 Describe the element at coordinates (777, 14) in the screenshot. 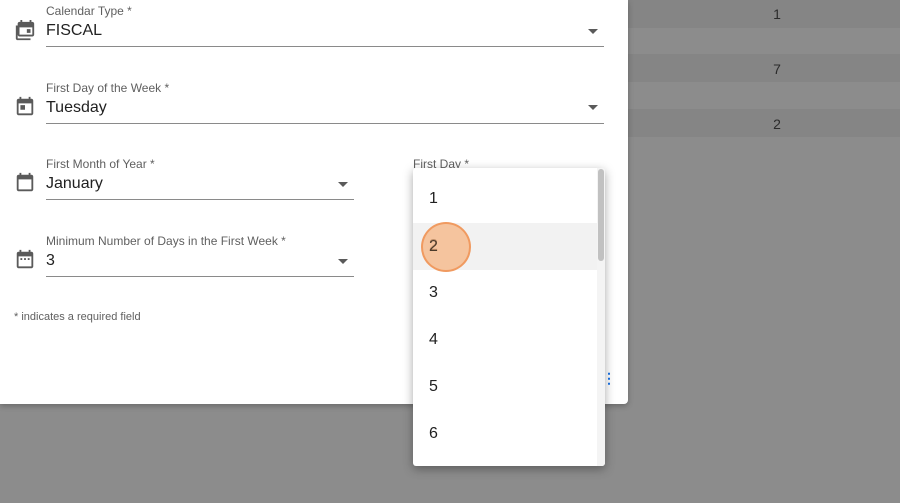

I see `background-cell: 1` at that location.